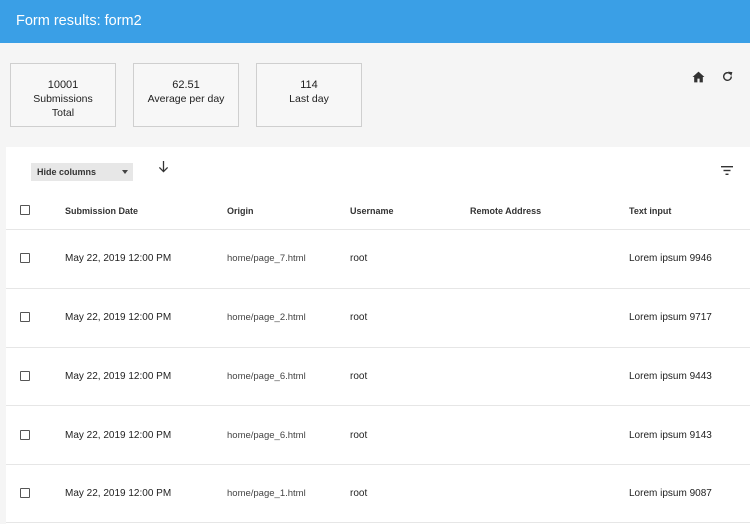  I want to click on cell-origin: home/page_7.html, so click(266, 258).